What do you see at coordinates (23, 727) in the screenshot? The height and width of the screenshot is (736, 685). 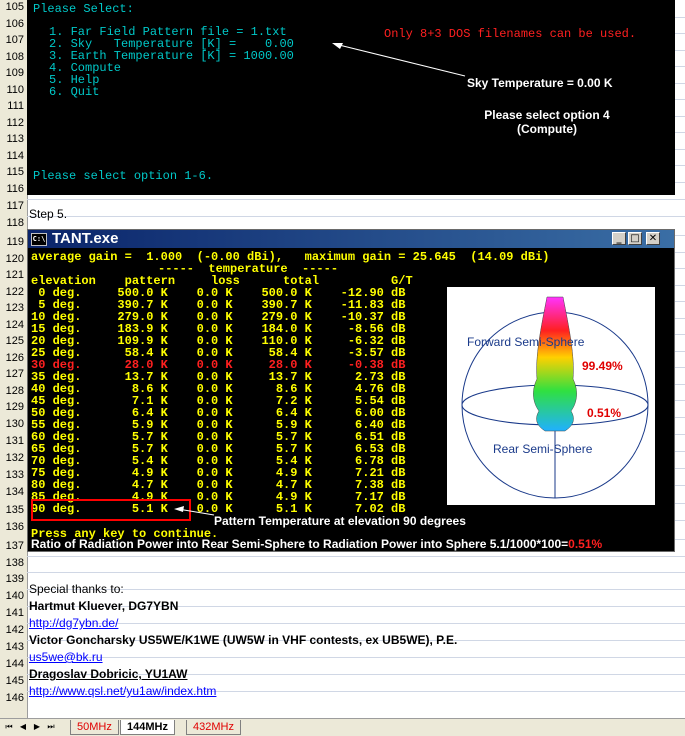 I see `prev-sheet-icon: ◀` at bounding box center [23, 727].